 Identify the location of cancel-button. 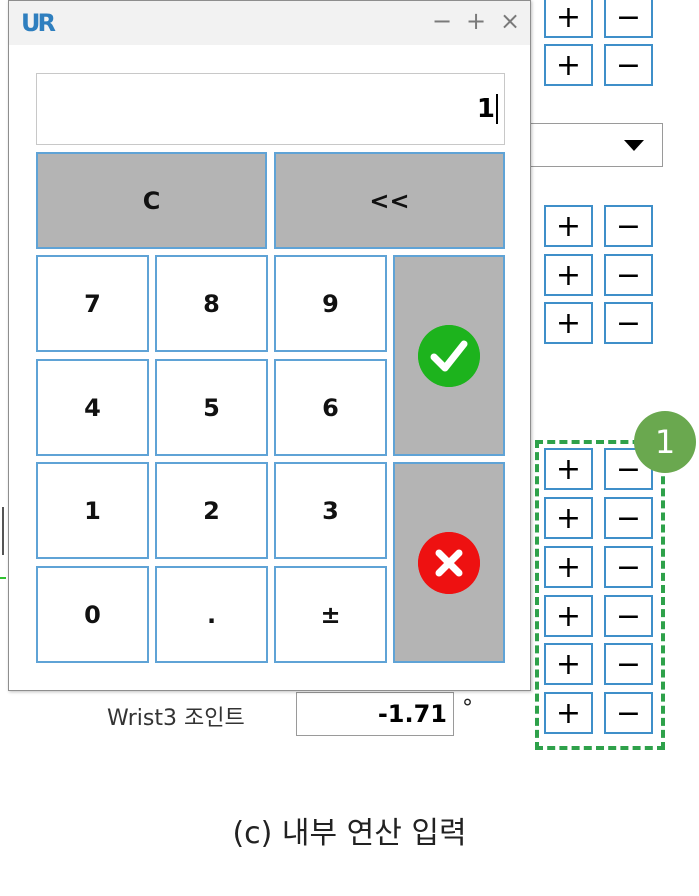
(449, 562).